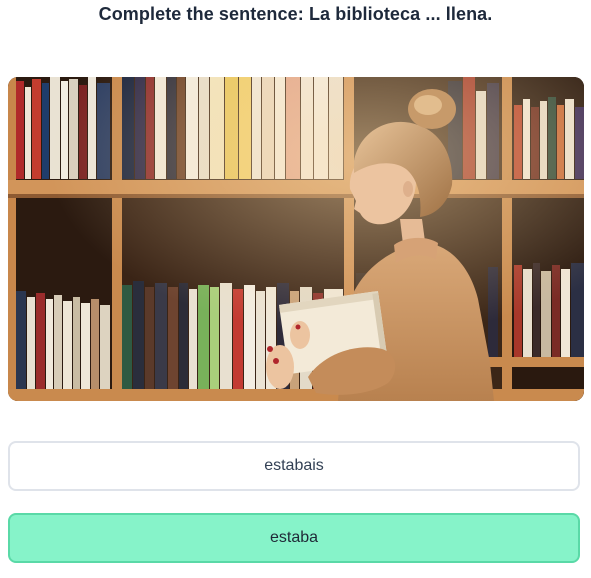 This screenshot has height=578, width=591. I want to click on answer-option-estaba: estaba, so click(294, 538).